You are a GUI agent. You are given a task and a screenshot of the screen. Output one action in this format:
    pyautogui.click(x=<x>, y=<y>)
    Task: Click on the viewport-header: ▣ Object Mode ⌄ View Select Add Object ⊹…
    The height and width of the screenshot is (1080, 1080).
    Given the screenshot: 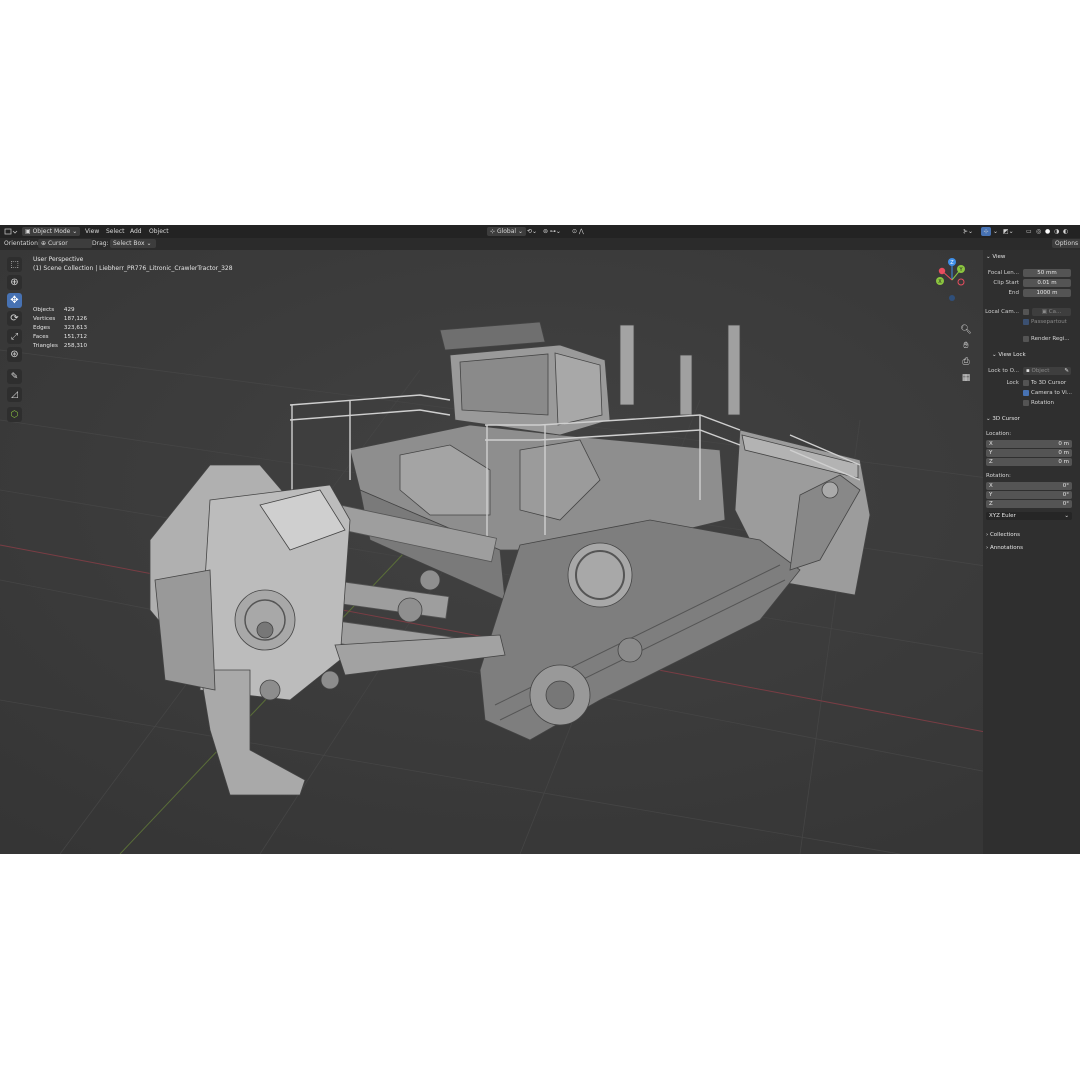 What is the action you would take?
    pyautogui.click(x=540, y=231)
    